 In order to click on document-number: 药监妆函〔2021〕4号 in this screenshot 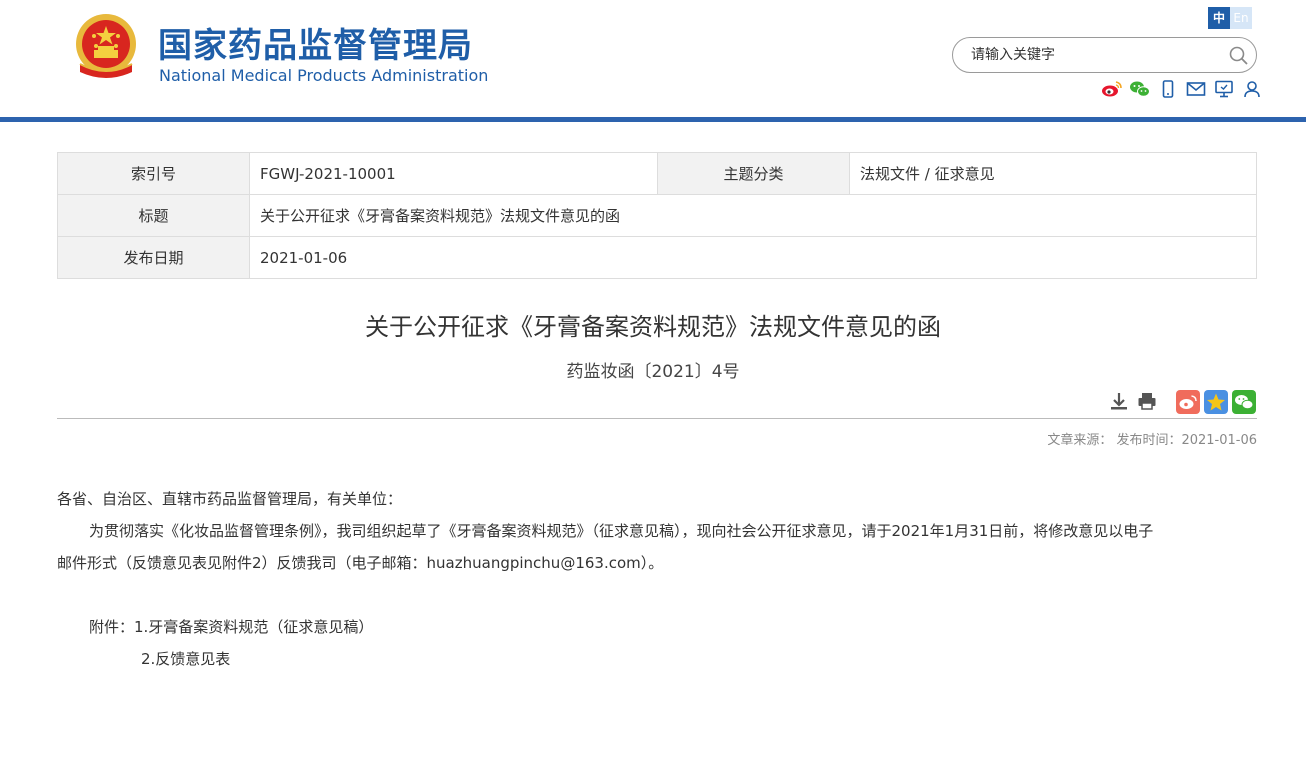, I will do `click(653, 372)`.